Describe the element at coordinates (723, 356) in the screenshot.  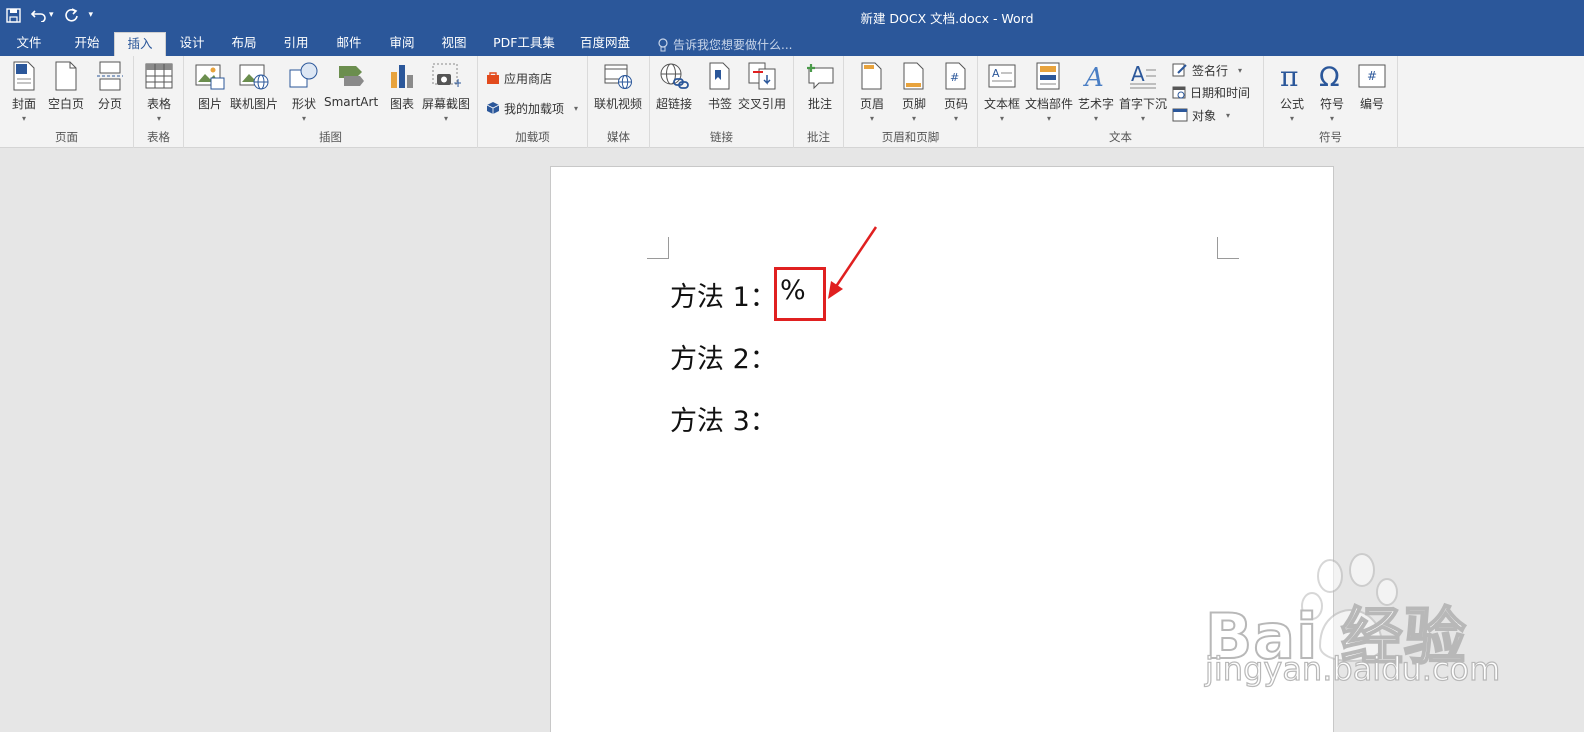
I see `doc-line-2: 方法 2：` at that location.